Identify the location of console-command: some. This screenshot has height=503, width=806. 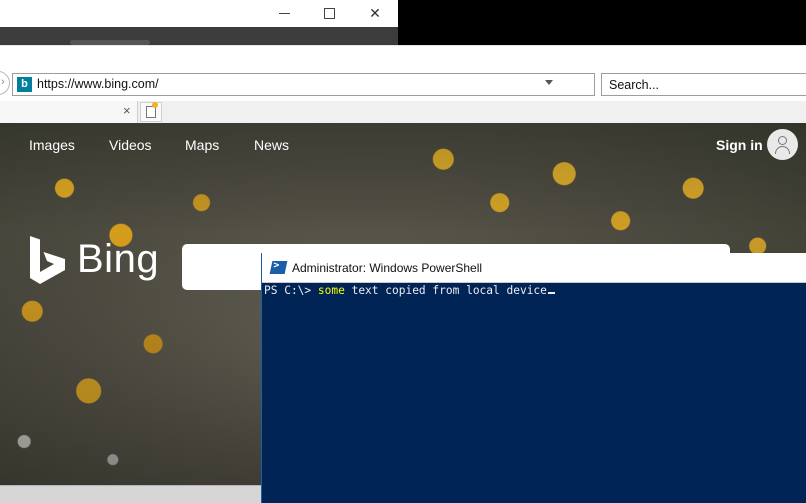
(331, 290).